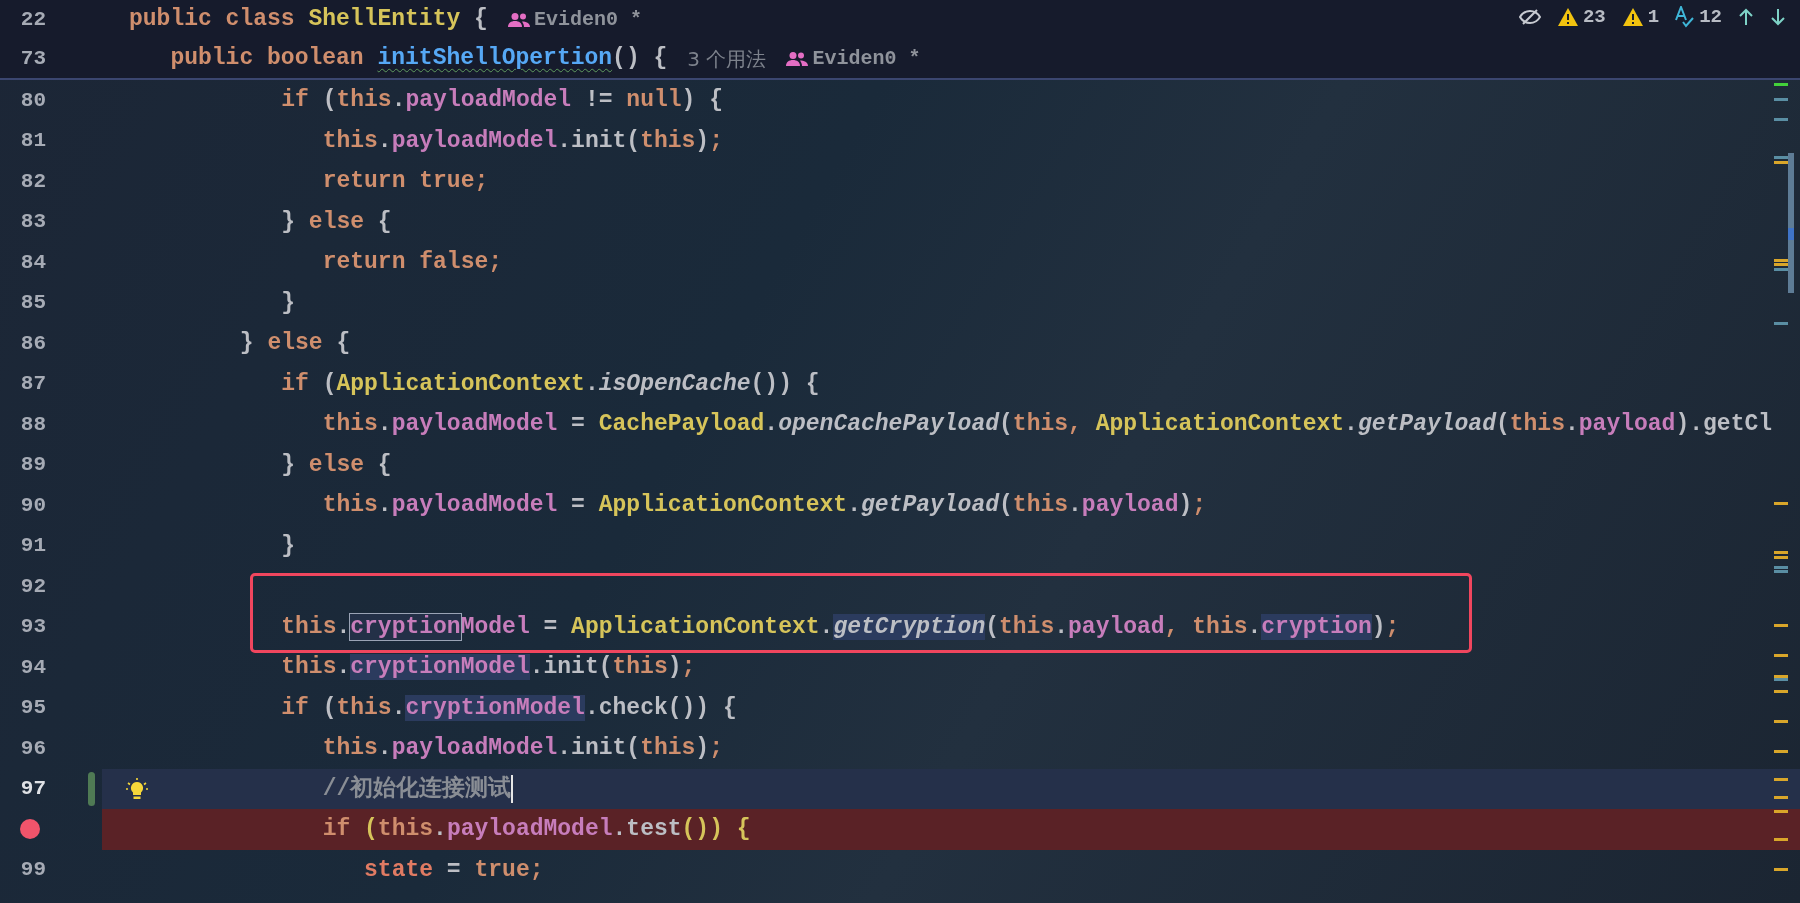  What do you see at coordinates (33, 222) in the screenshot?
I see `line-number: 83` at bounding box center [33, 222].